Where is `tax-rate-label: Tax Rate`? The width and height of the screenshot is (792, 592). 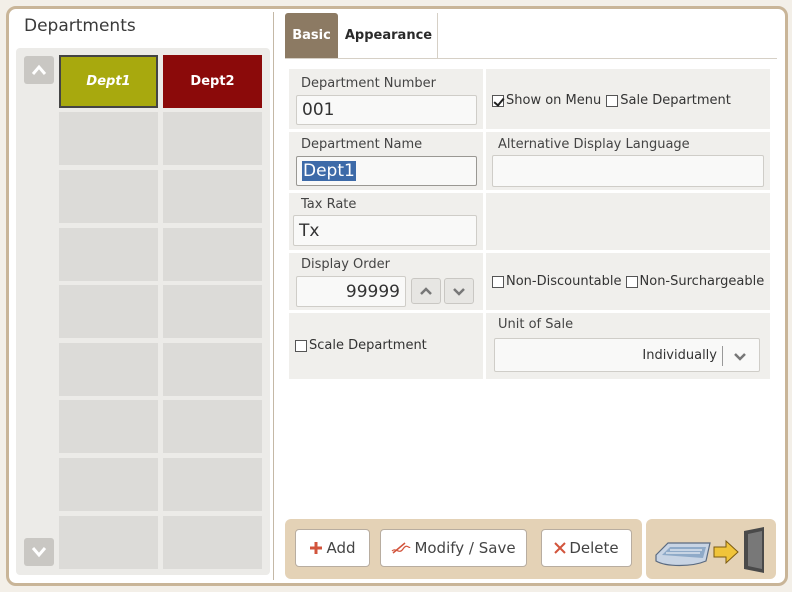 tax-rate-label: Tax Rate is located at coordinates (329, 204).